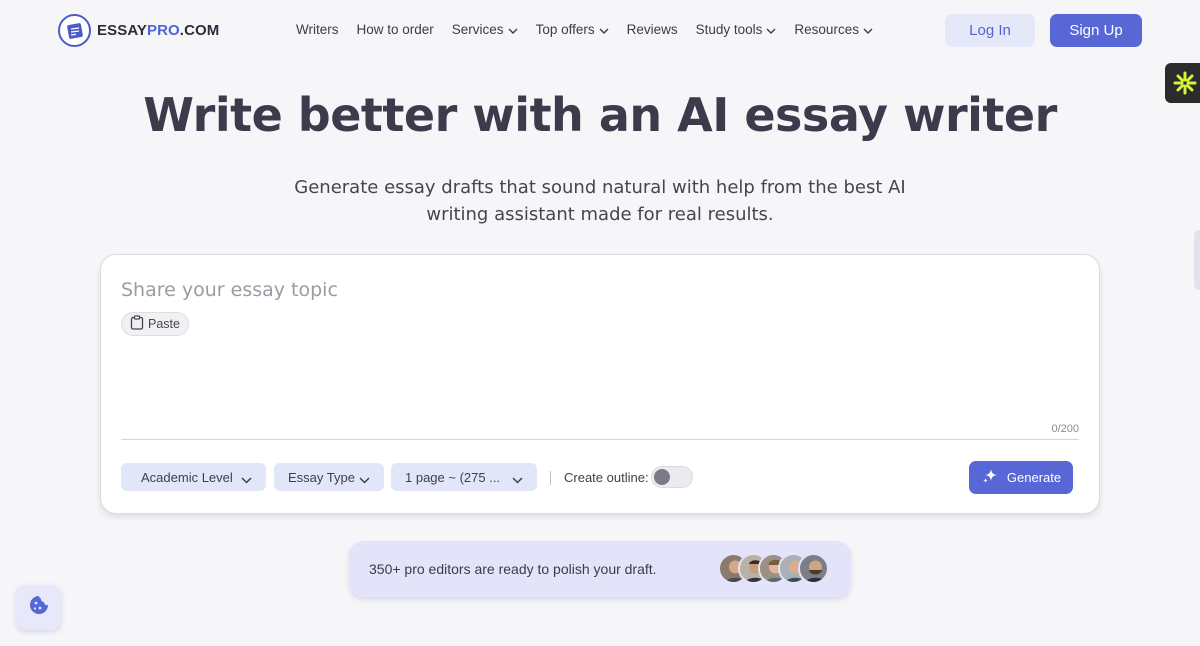  Describe the element at coordinates (1034, 477) in the screenshot. I see `generate-label: Generate` at that location.